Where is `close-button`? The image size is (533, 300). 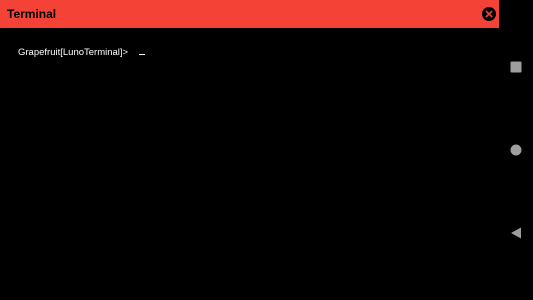 close-button is located at coordinates (489, 14).